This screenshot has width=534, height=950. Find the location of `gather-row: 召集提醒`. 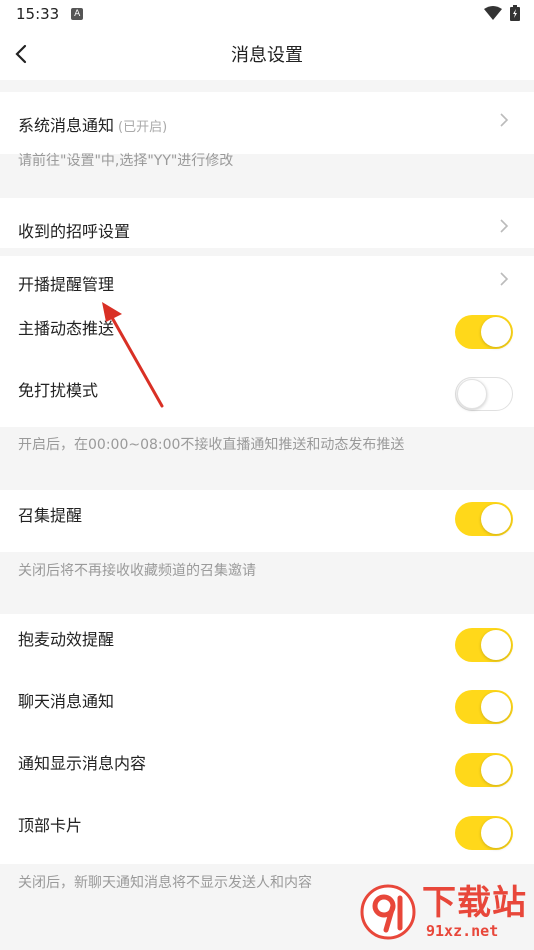

gather-row: 召集提醒 is located at coordinates (267, 521).